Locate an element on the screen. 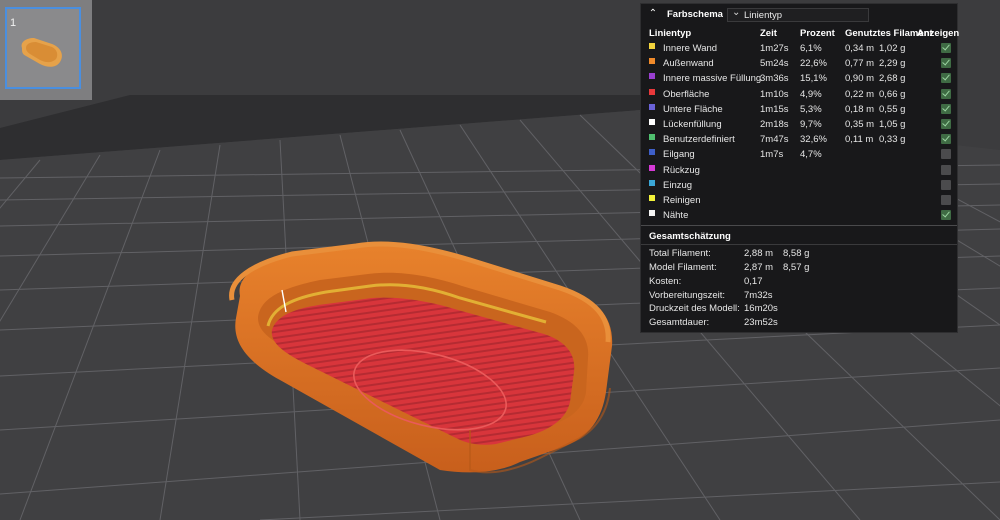  summary-value: 7m32s is located at coordinates (758, 295).